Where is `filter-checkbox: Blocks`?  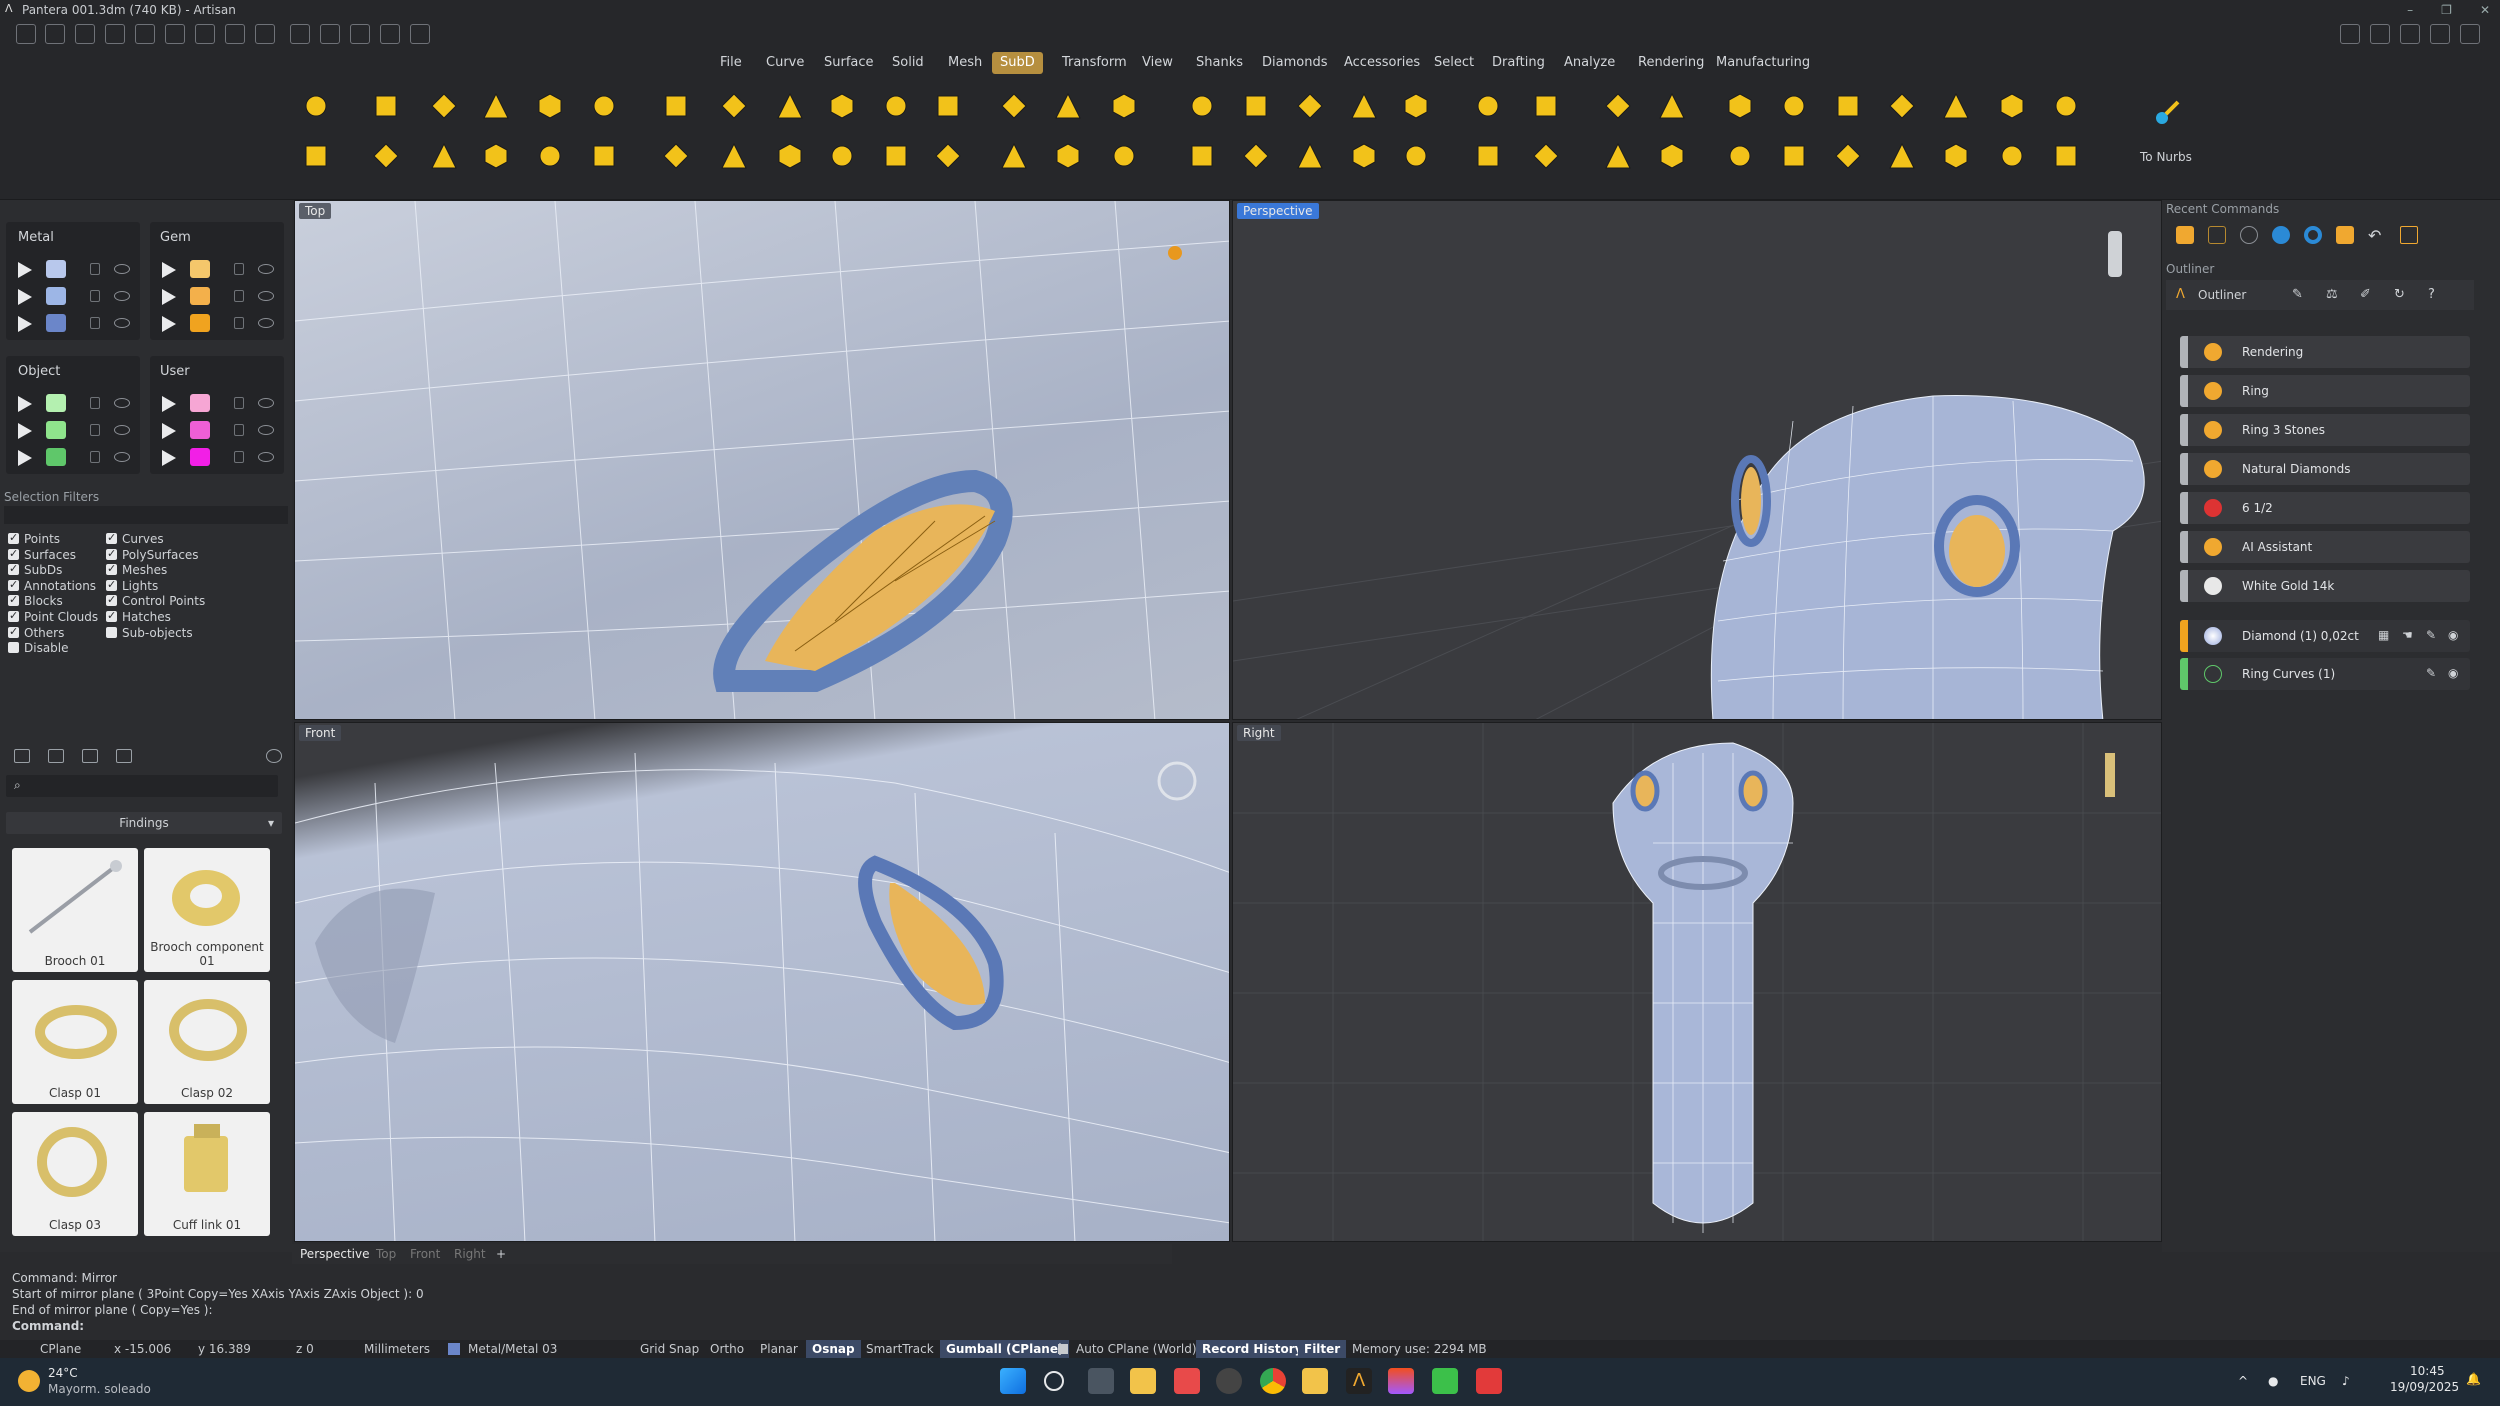
filter-checkbox: Blocks is located at coordinates (35, 600).